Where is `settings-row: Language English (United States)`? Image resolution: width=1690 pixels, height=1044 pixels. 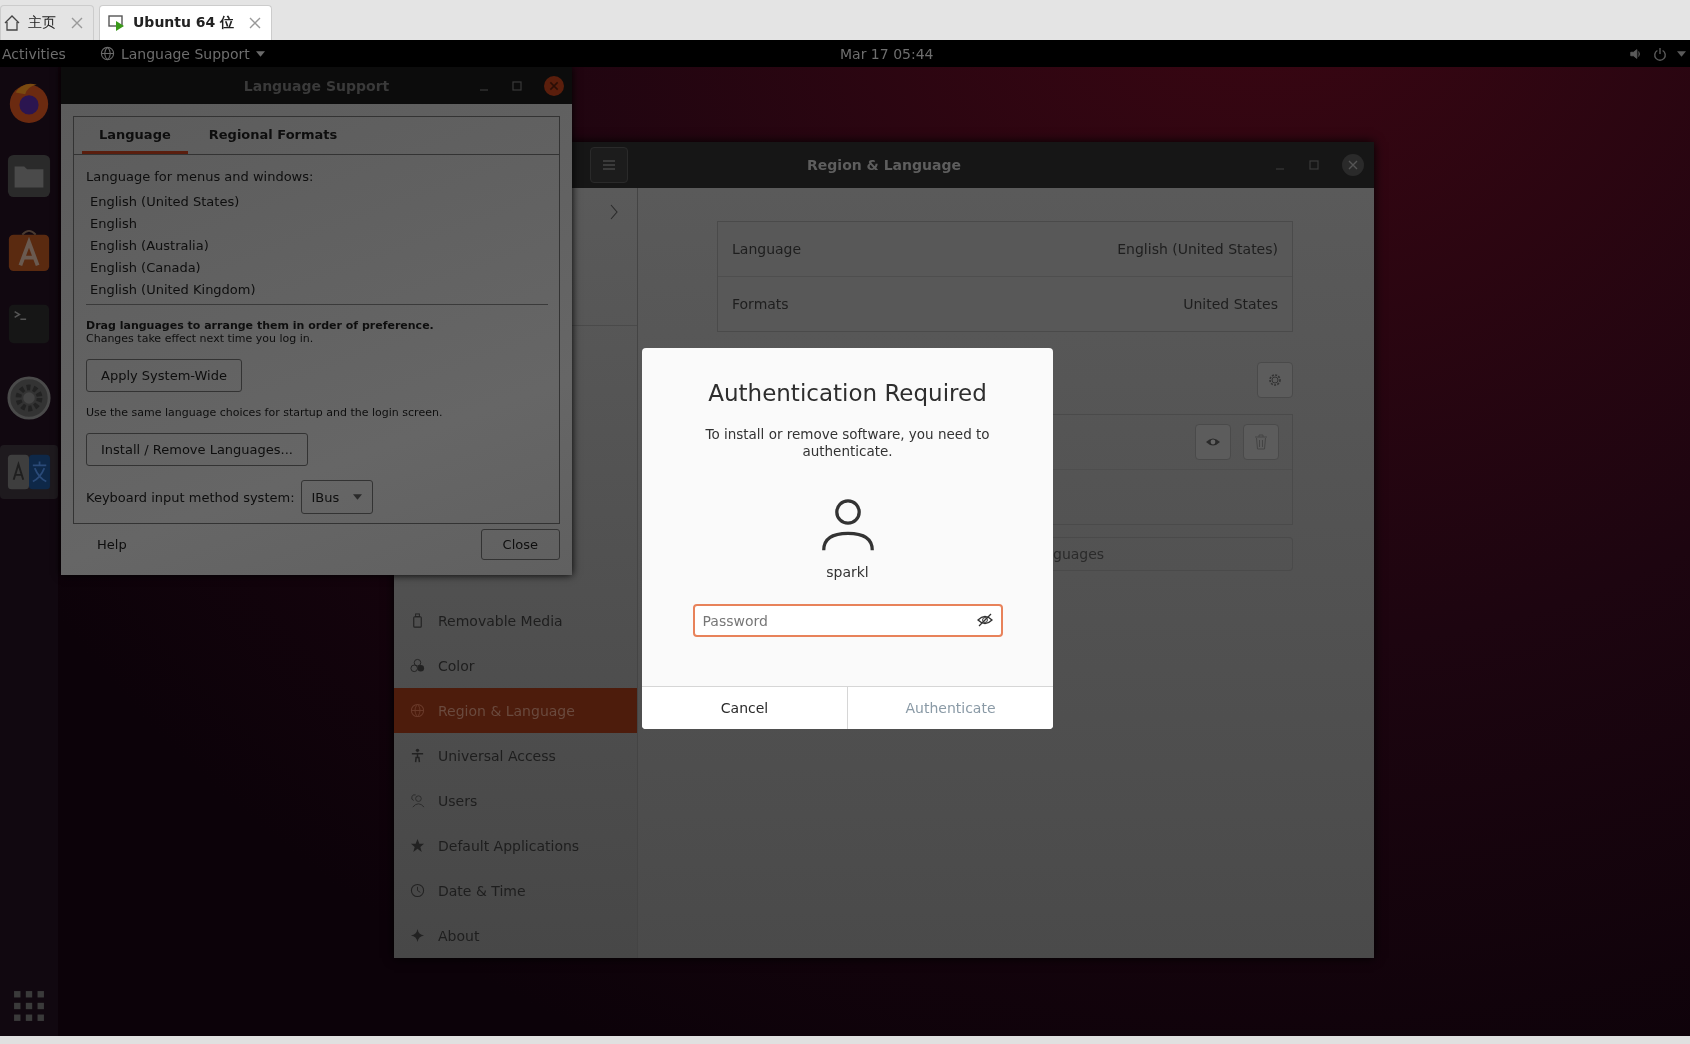
settings-row: Language English (United States) is located at coordinates (1005, 249).